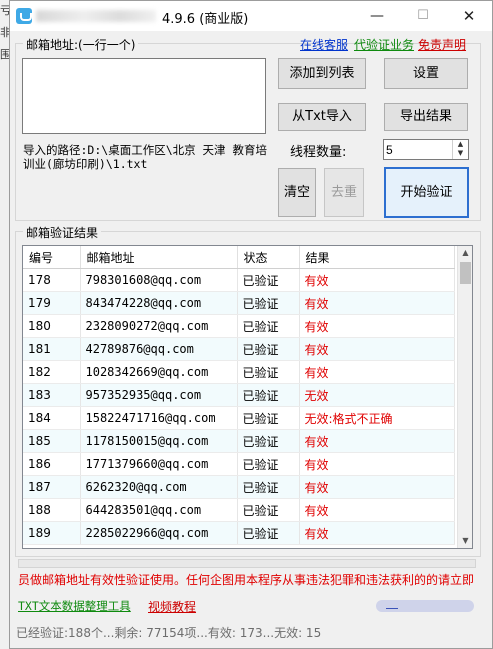  Describe the element at coordinates (268, 257) in the screenshot. I see `column-header-status: 状态` at that location.